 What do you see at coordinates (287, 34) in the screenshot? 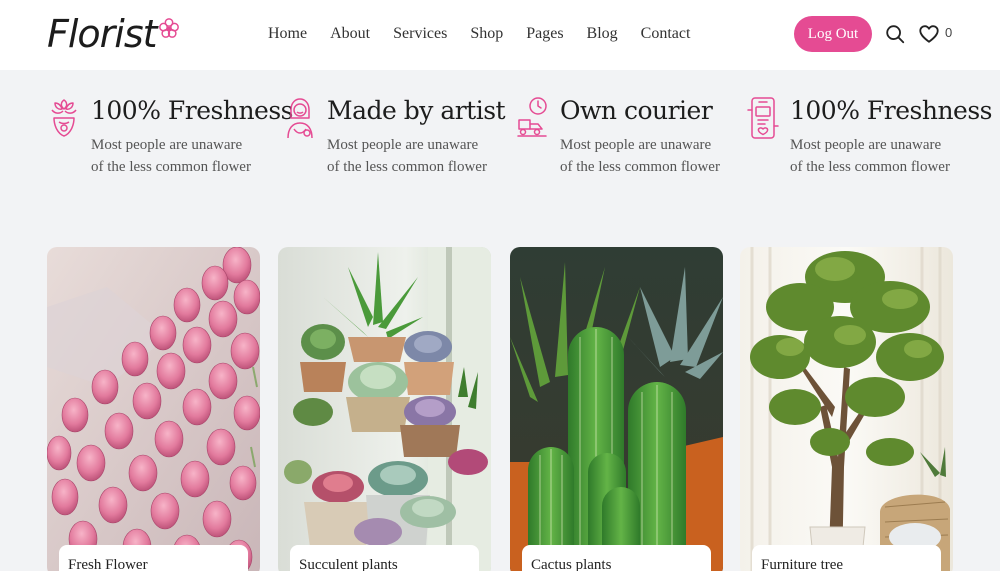
I see `nav-home: Home` at bounding box center [287, 34].